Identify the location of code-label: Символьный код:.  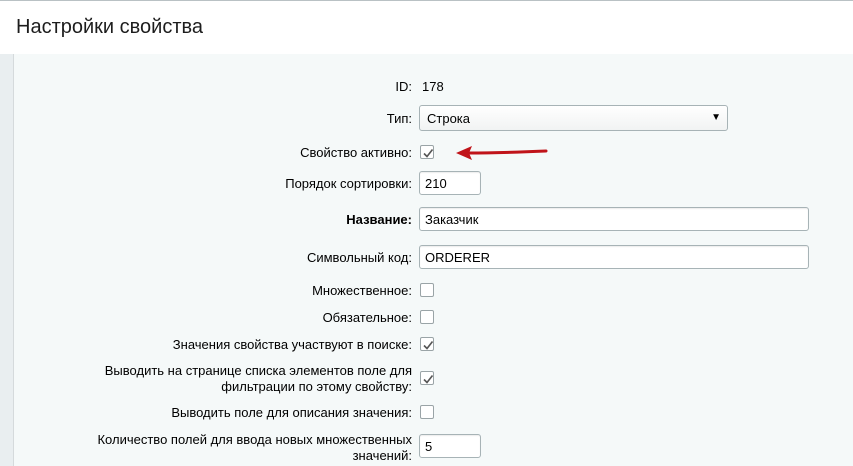
(359, 257).